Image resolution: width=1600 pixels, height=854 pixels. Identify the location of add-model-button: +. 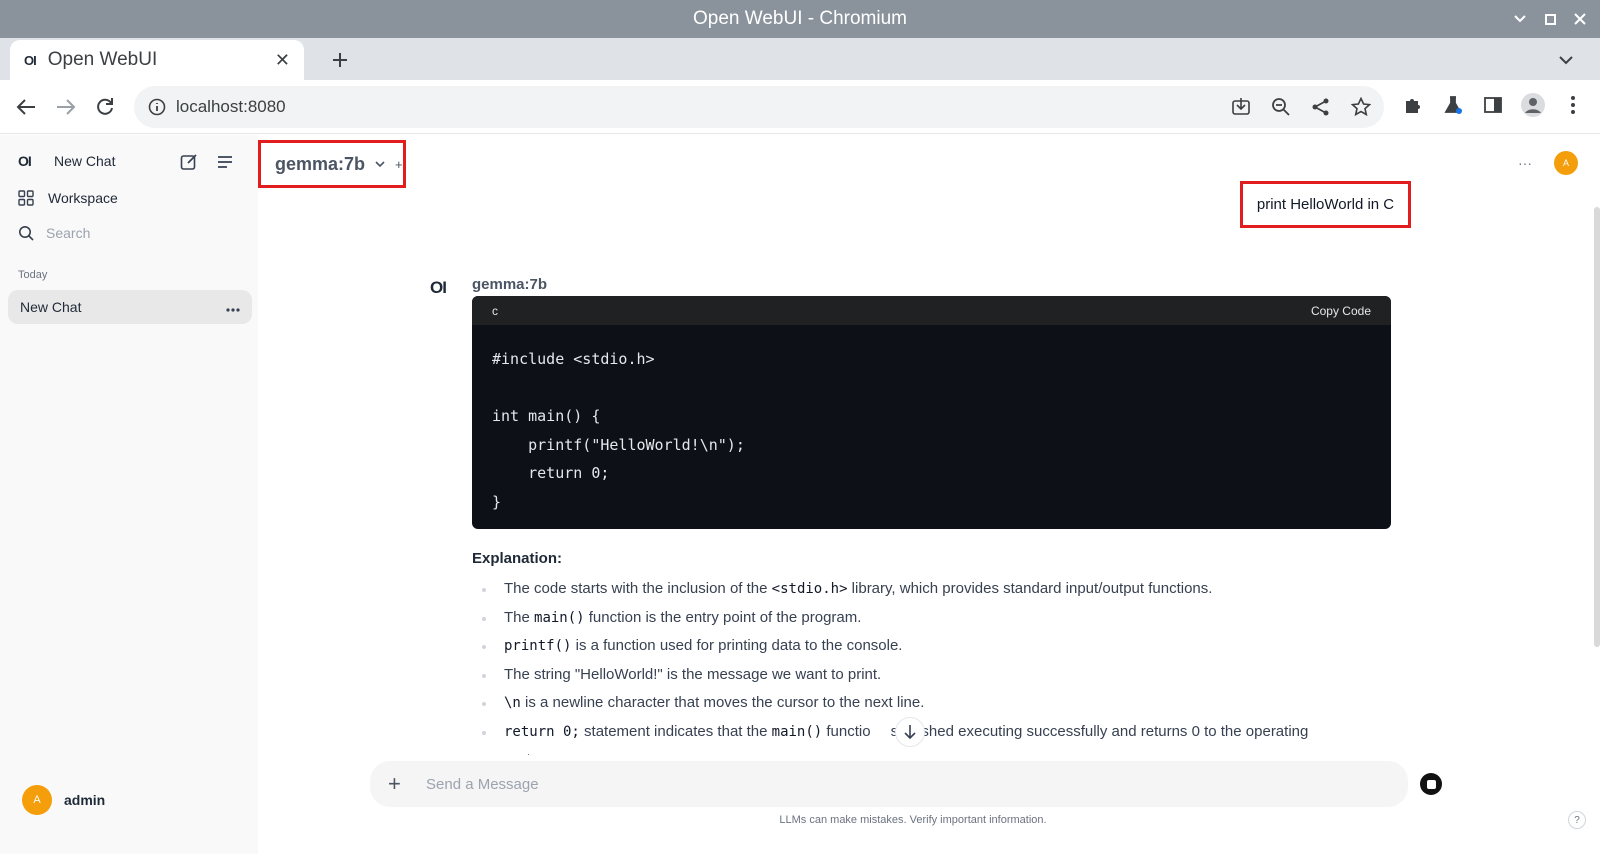
(399, 164).